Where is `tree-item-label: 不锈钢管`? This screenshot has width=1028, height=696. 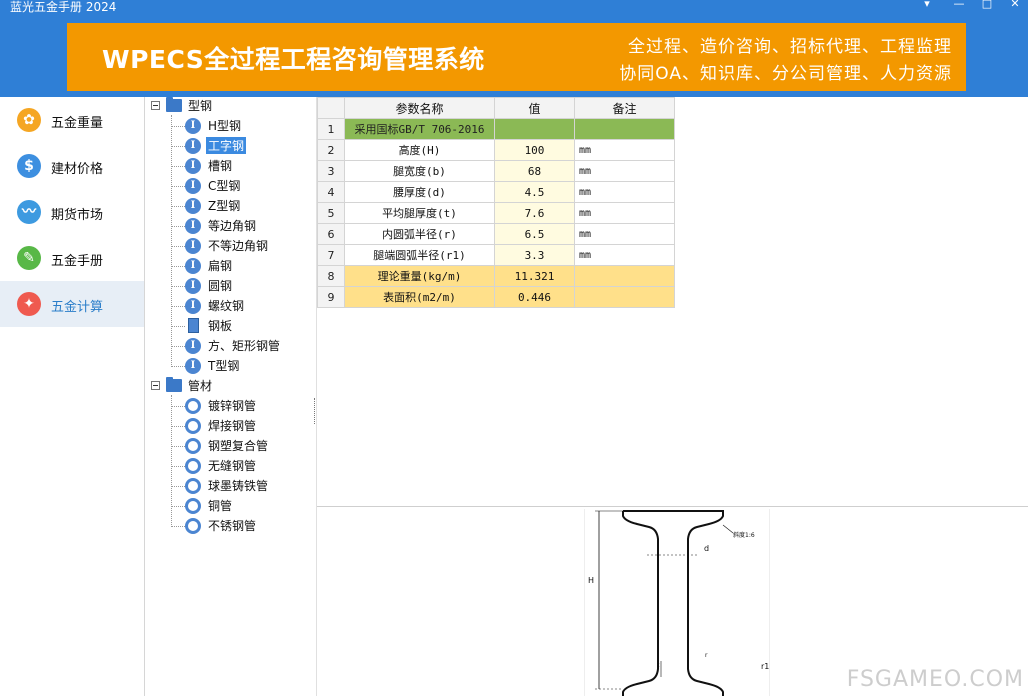 tree-item-label: 不锈钢管 is located at coordinates (232, 526).